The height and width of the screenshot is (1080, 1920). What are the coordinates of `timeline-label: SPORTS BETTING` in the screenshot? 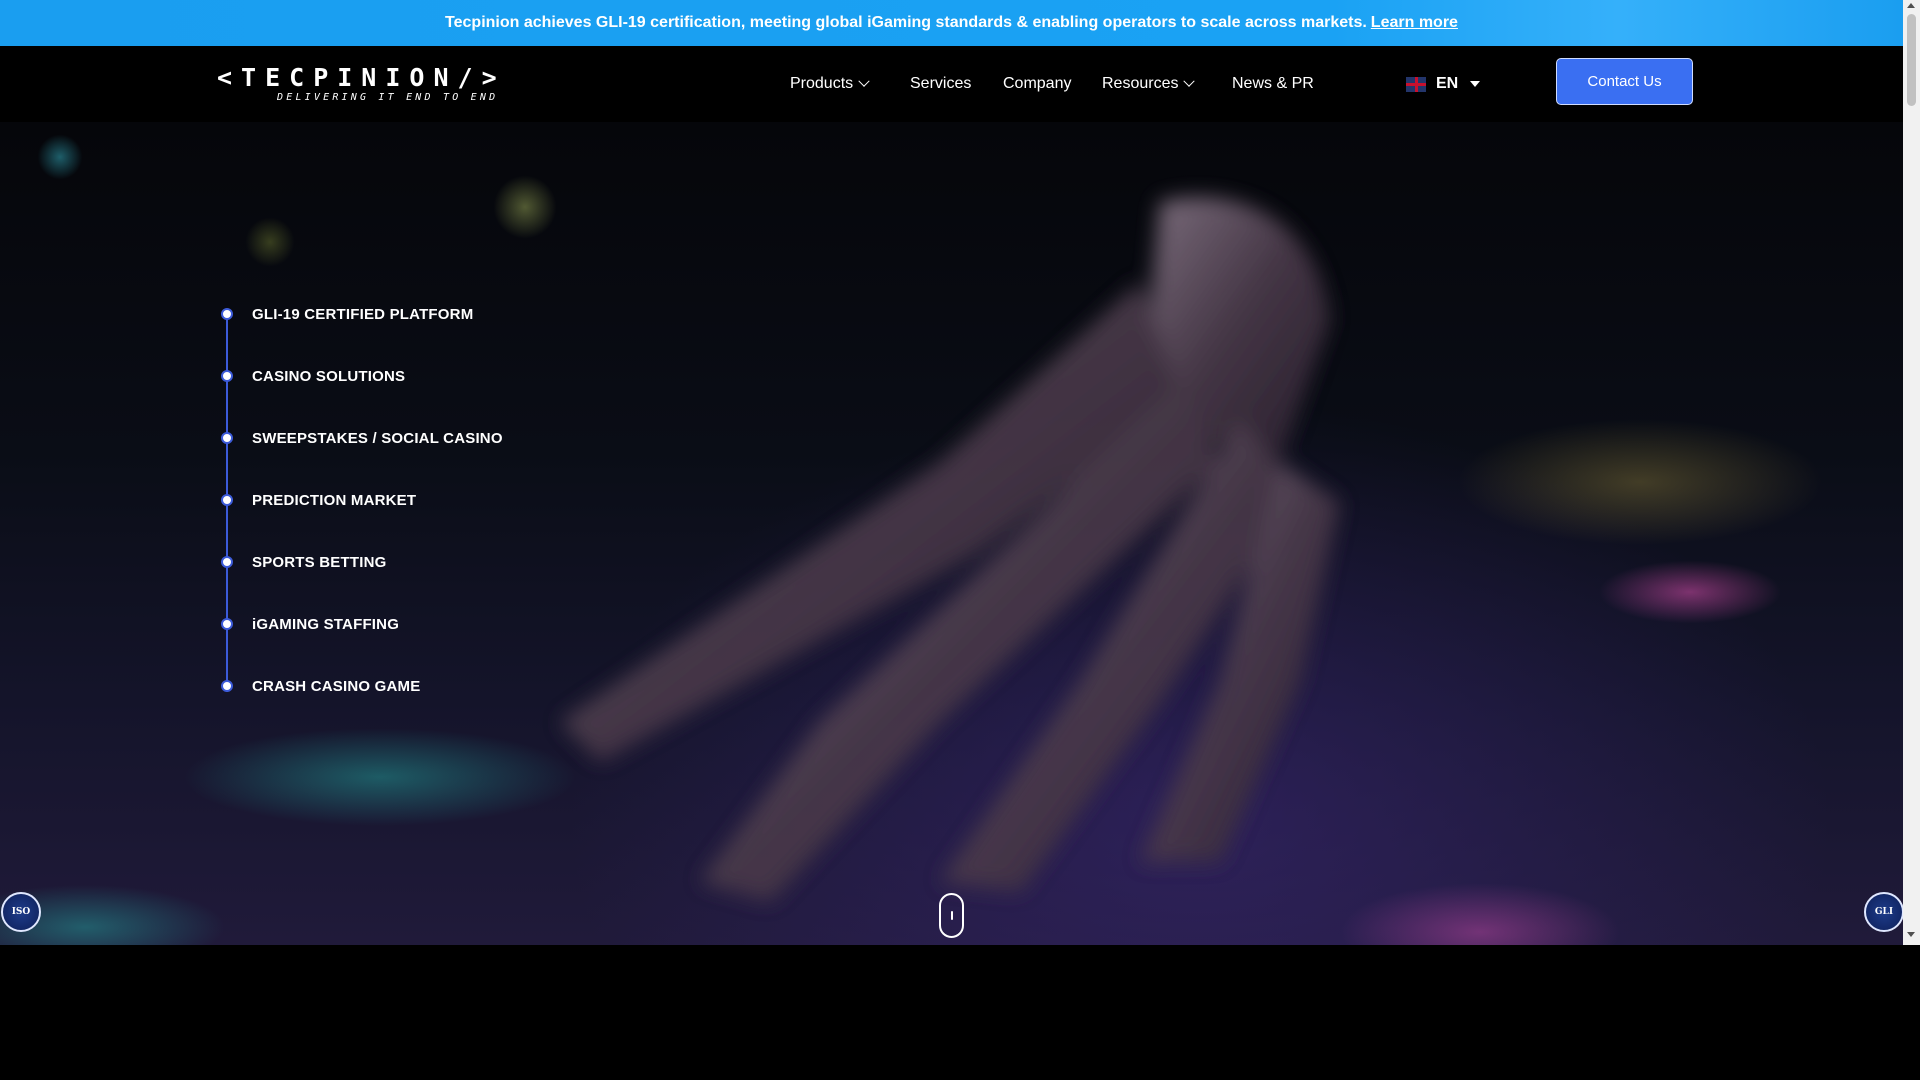 It's located at (319, 562).